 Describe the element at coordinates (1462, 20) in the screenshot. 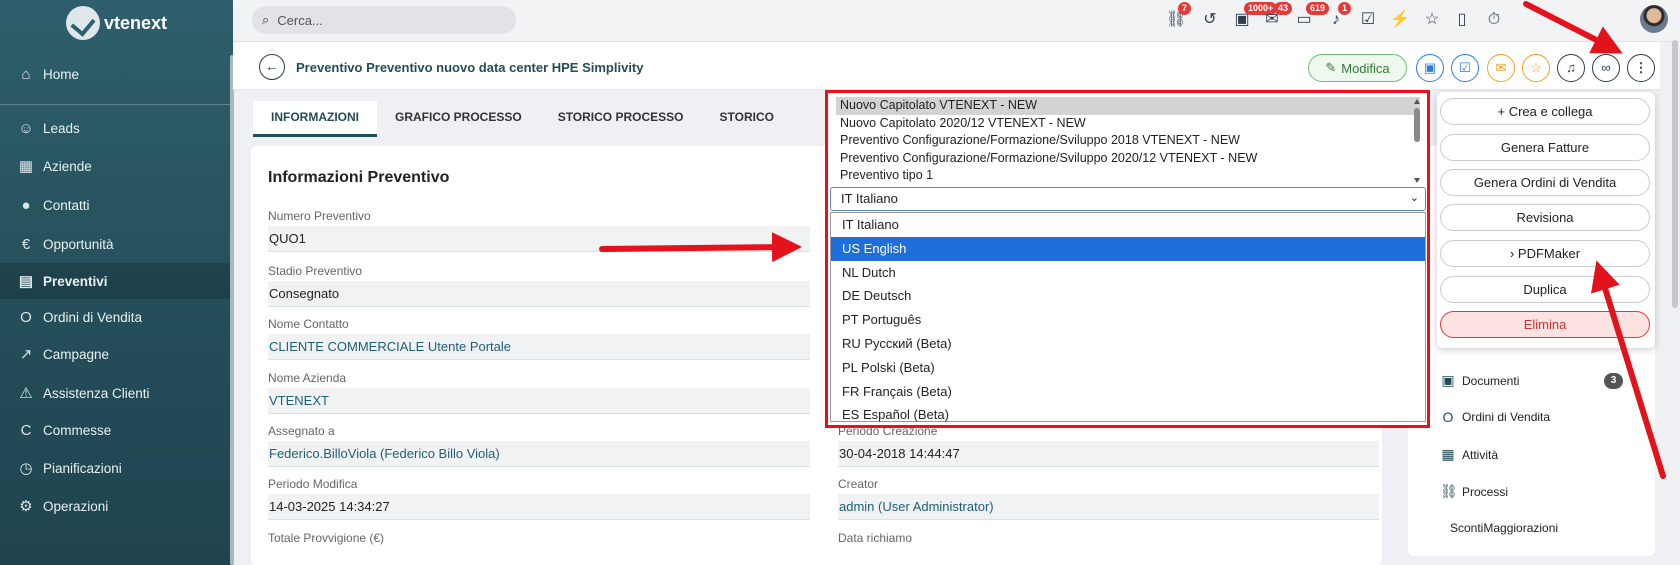

I see `document-top-button: ▯` at that location.